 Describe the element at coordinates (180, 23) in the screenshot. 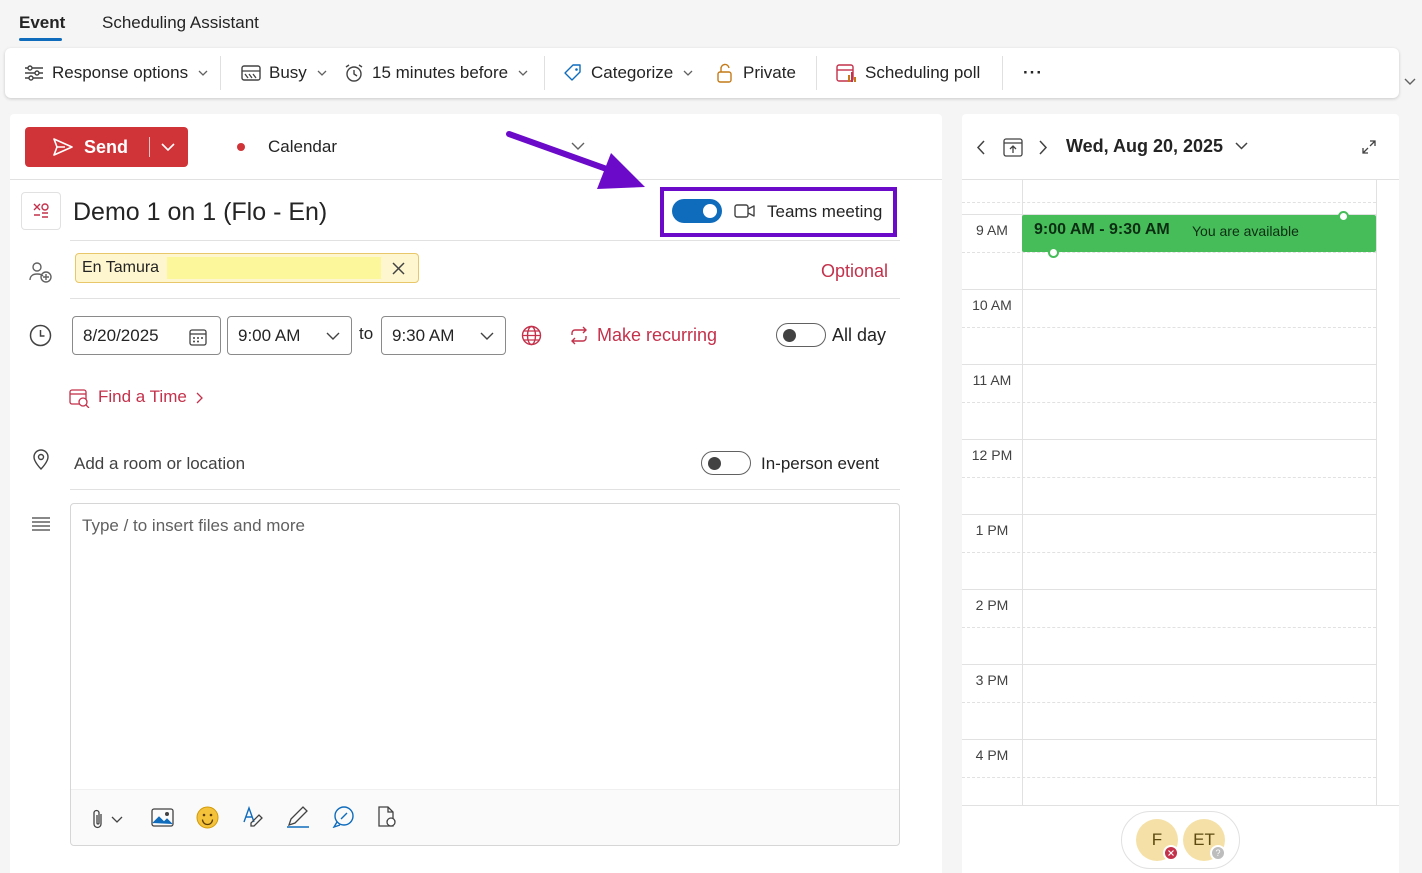

I see `tab-scheduling-assistant: Scheduling Assistant` at that location.